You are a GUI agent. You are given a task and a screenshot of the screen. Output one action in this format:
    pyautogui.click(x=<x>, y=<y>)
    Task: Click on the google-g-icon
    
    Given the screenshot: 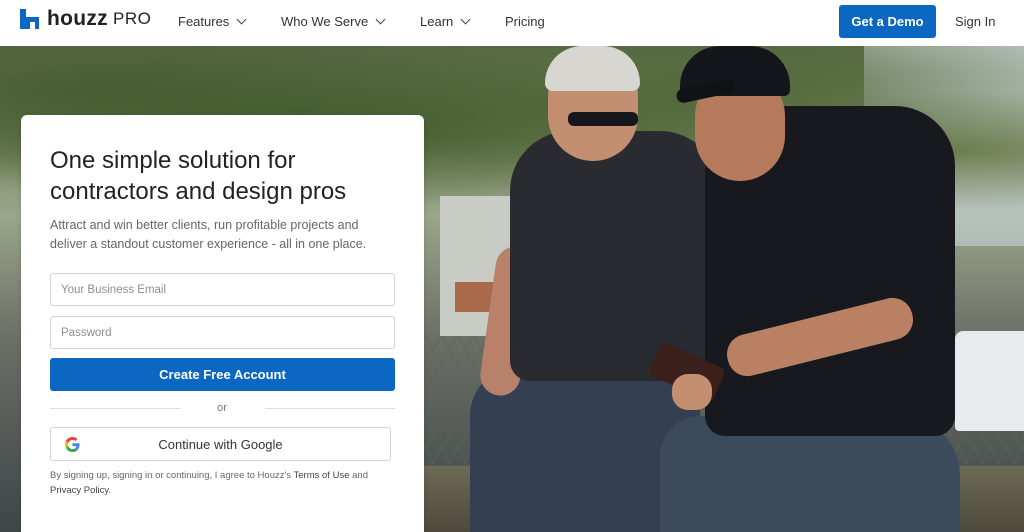 What is the action you would take?
    pyautogui.click(x=72, y=444)
    